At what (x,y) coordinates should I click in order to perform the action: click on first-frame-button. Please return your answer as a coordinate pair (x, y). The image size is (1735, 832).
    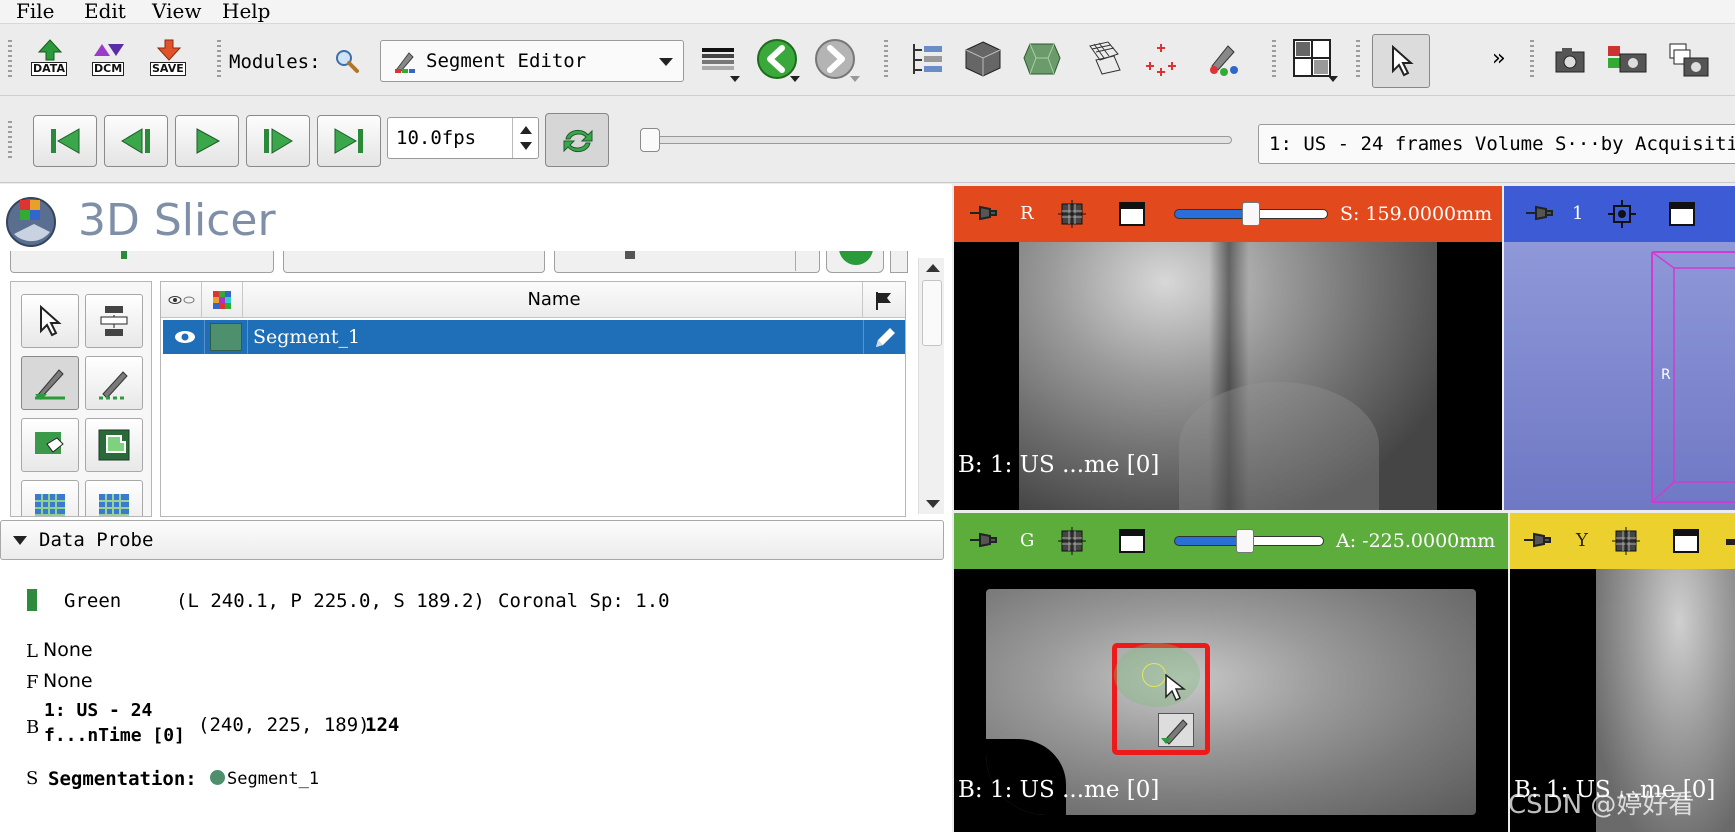
    Looking at the image, I should click on (65, 141).